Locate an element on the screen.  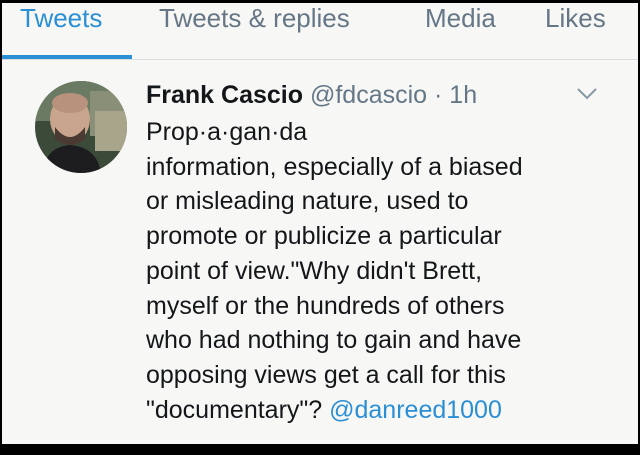
tweet-timestamp: 1h is located at coordinates (463, 95).